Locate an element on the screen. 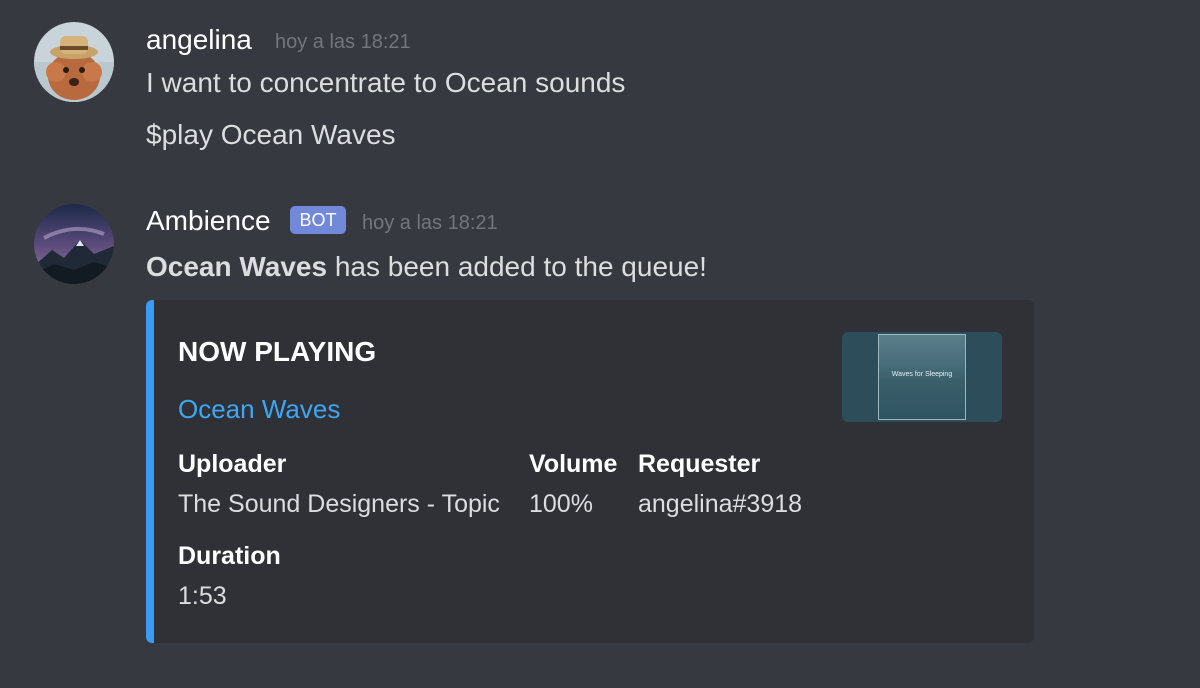 Image resolution: width=1200 pixels, height=688 pixels. field-duration-value: 1:53 is located at coordinates (202, 596).